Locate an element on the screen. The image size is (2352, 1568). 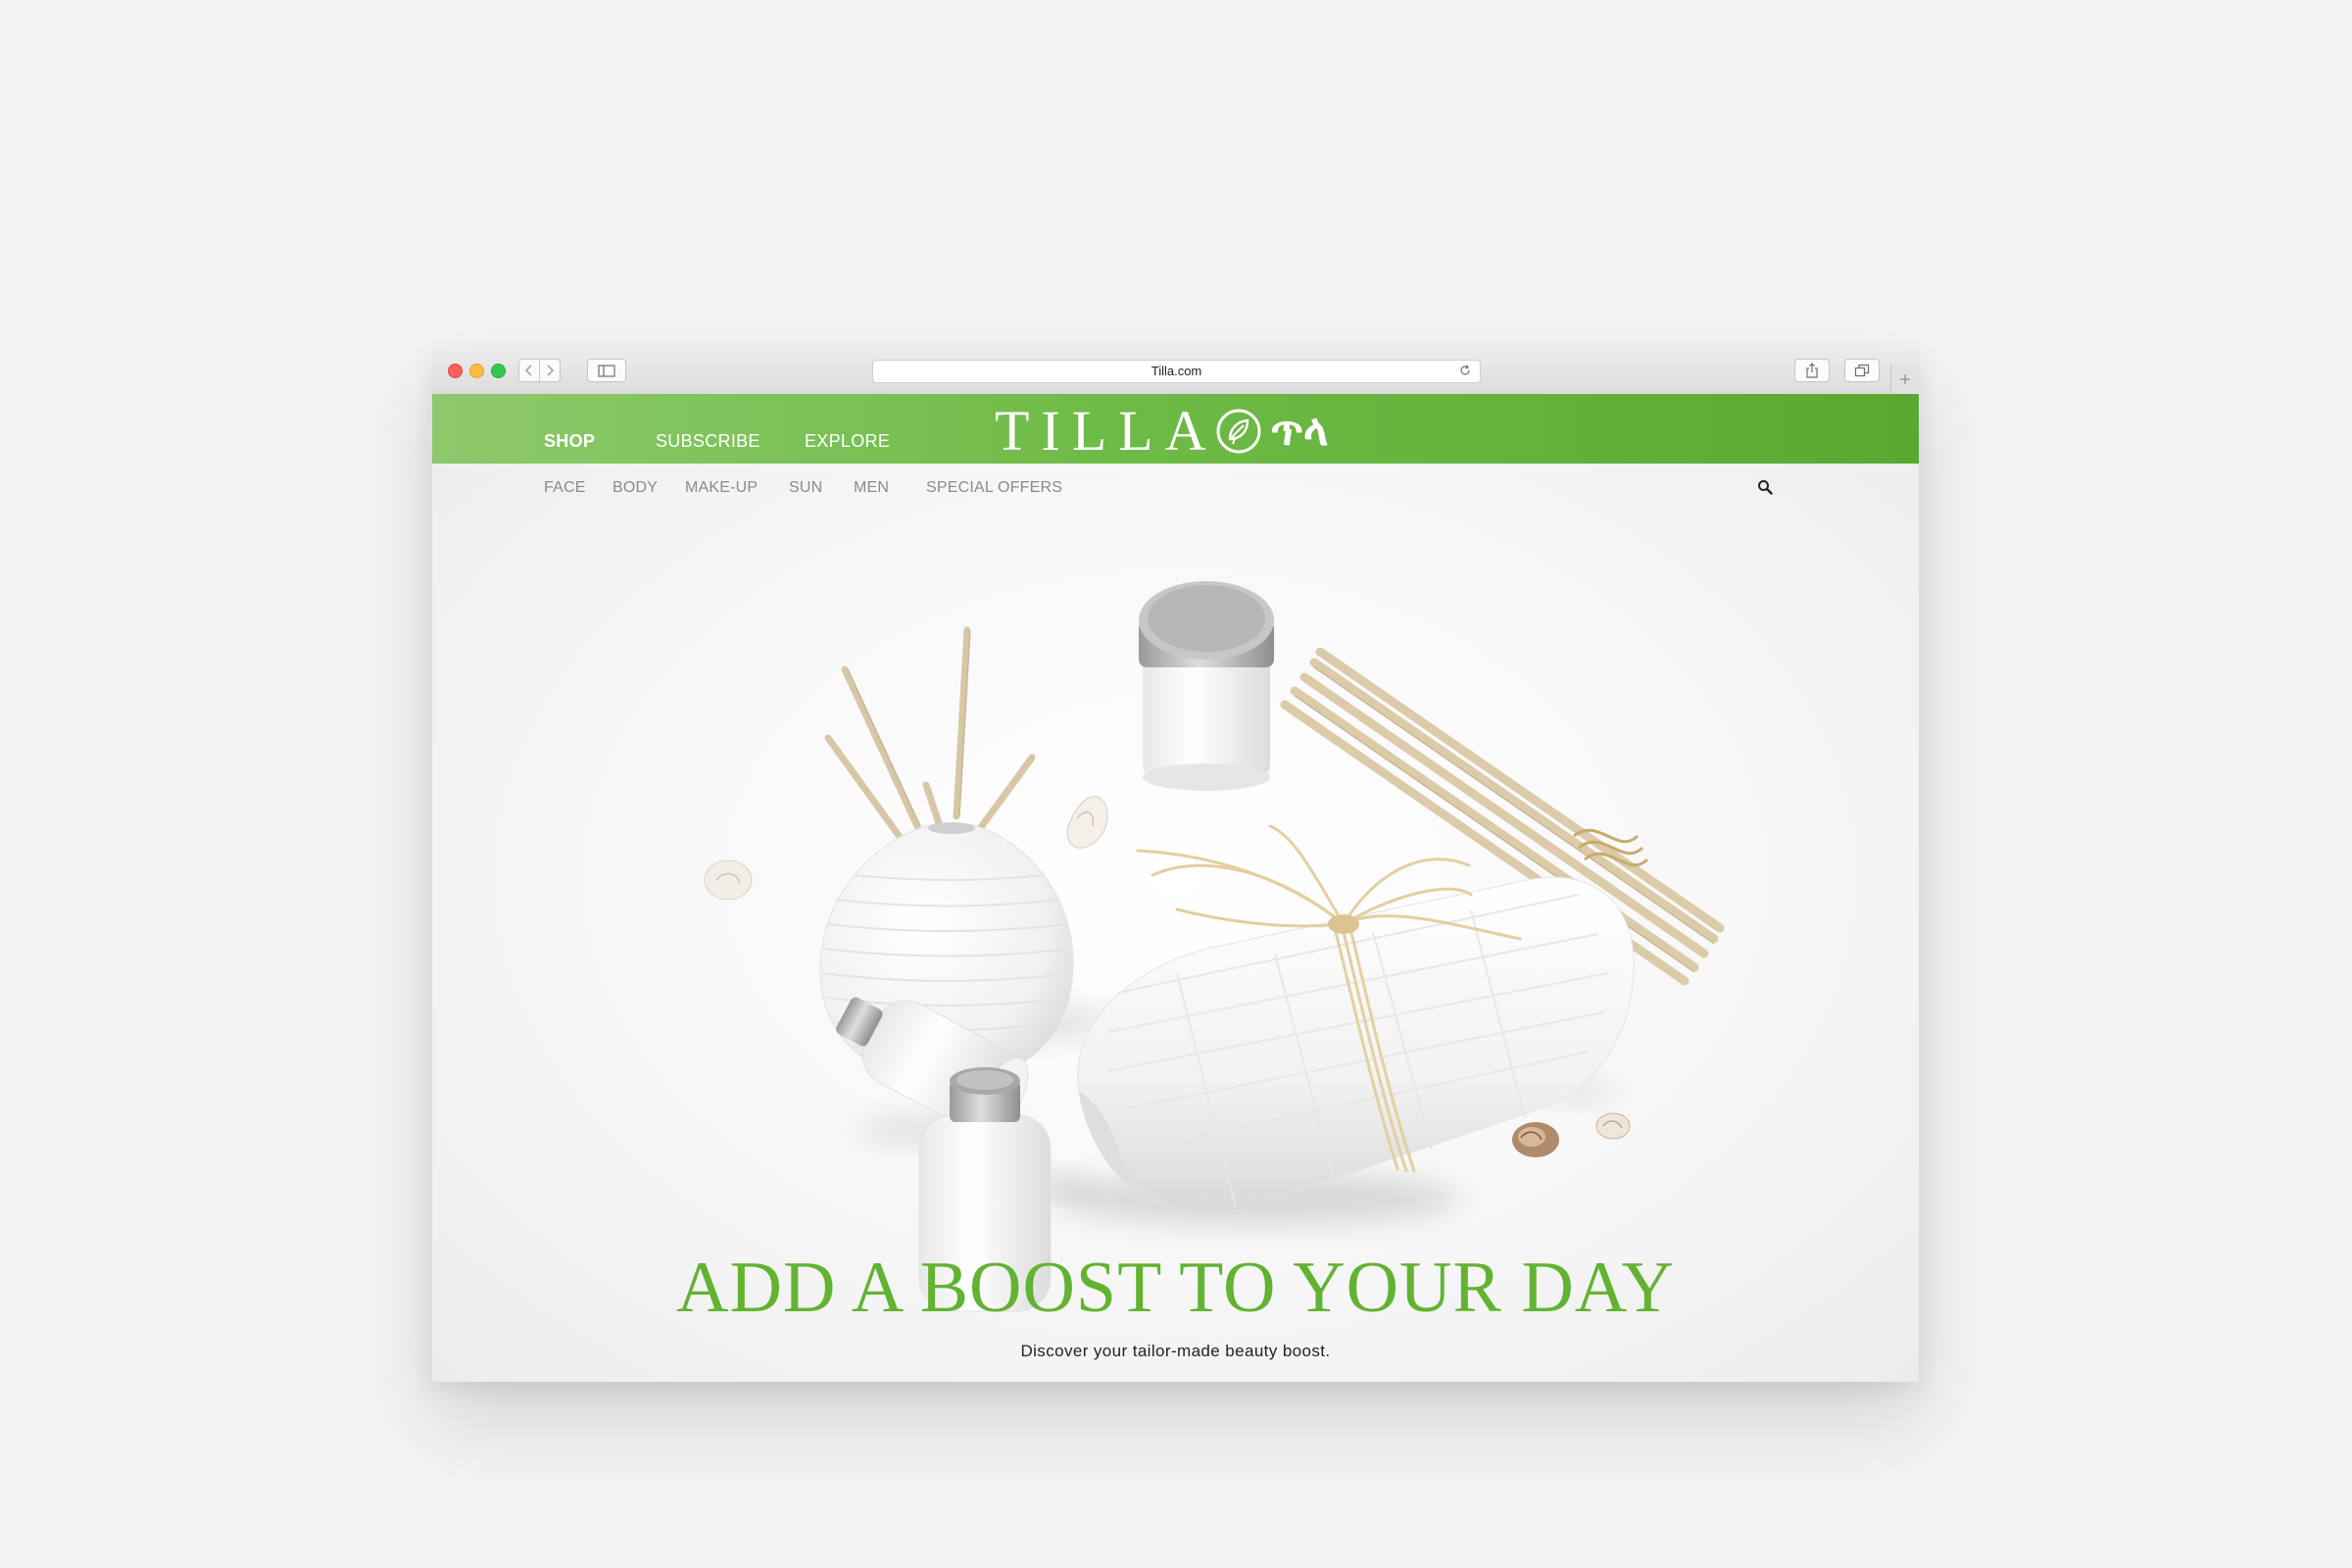
site-header: SHOP SUBSCRIBE EXPLORE TILLA ጥላ is located at coordinates (1175, 429).